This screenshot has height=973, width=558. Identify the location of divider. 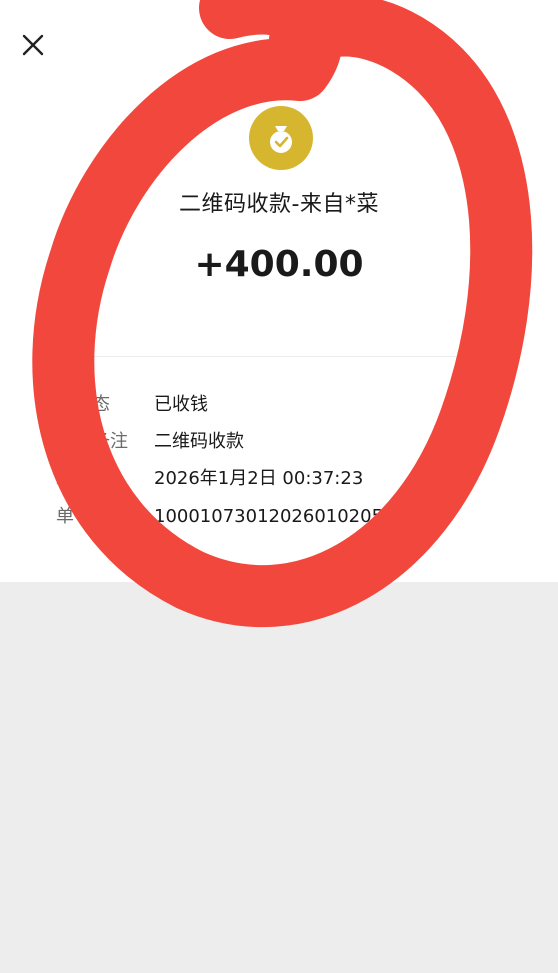
(279, 356).